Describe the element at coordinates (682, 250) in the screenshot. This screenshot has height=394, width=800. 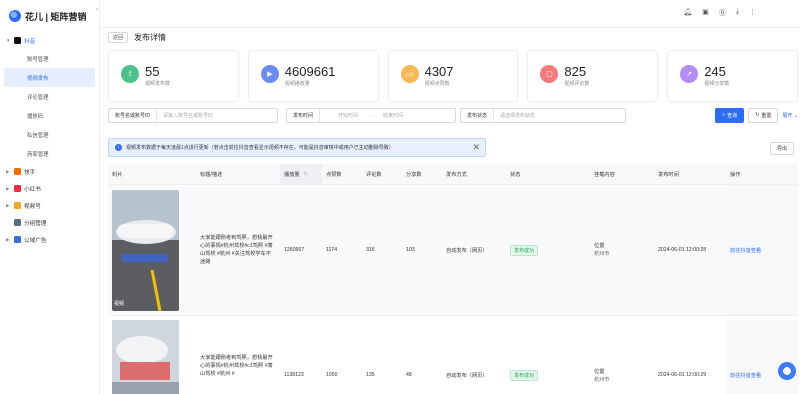
I see `publish-time-cell: 2024-06-01 12:00:28` at that location.